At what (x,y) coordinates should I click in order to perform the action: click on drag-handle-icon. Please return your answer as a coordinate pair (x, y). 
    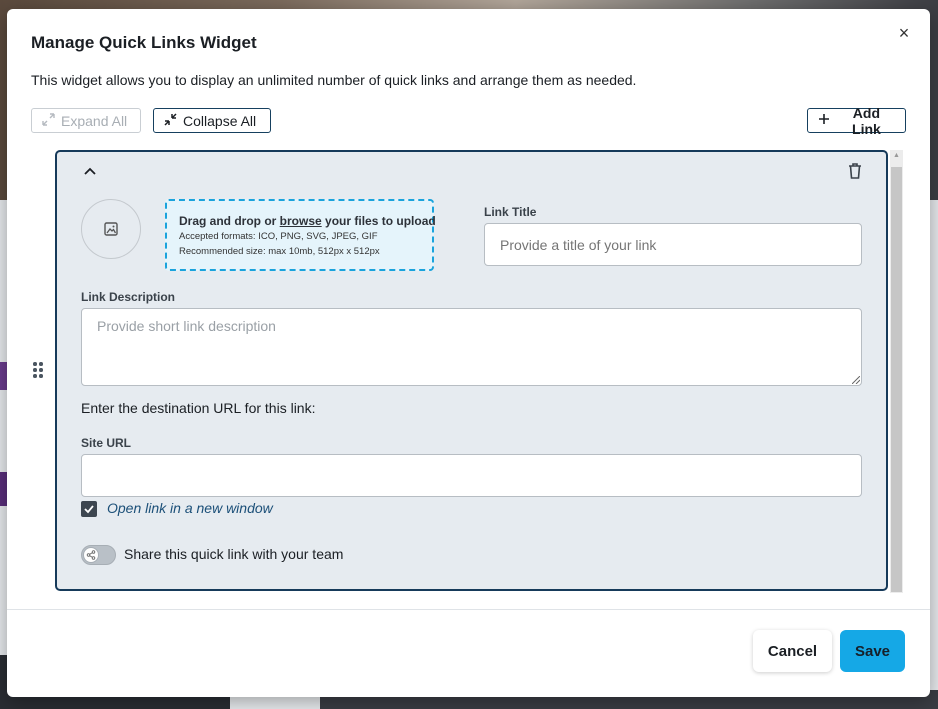
    Looking at the image, I should click on (38, 371).